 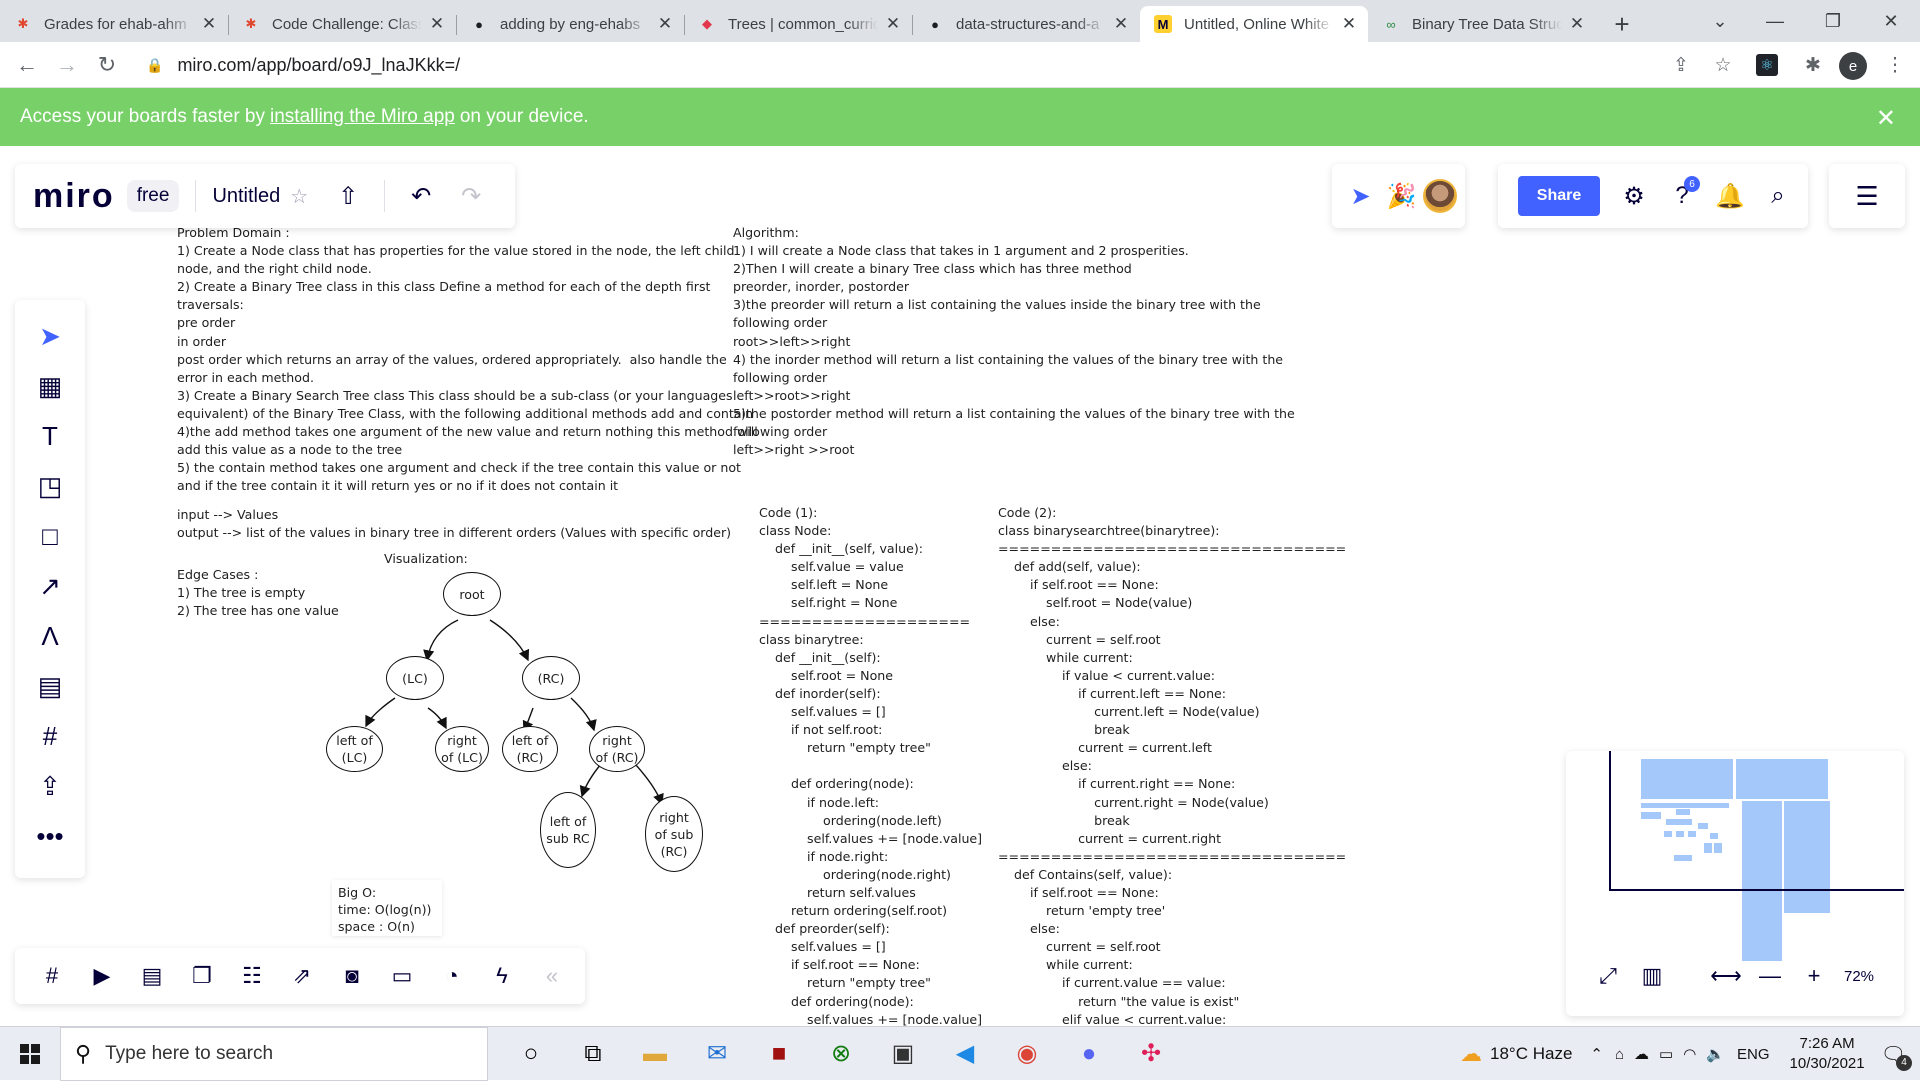 I want to click on miro-logo: miro, so click(x=74, y=196).